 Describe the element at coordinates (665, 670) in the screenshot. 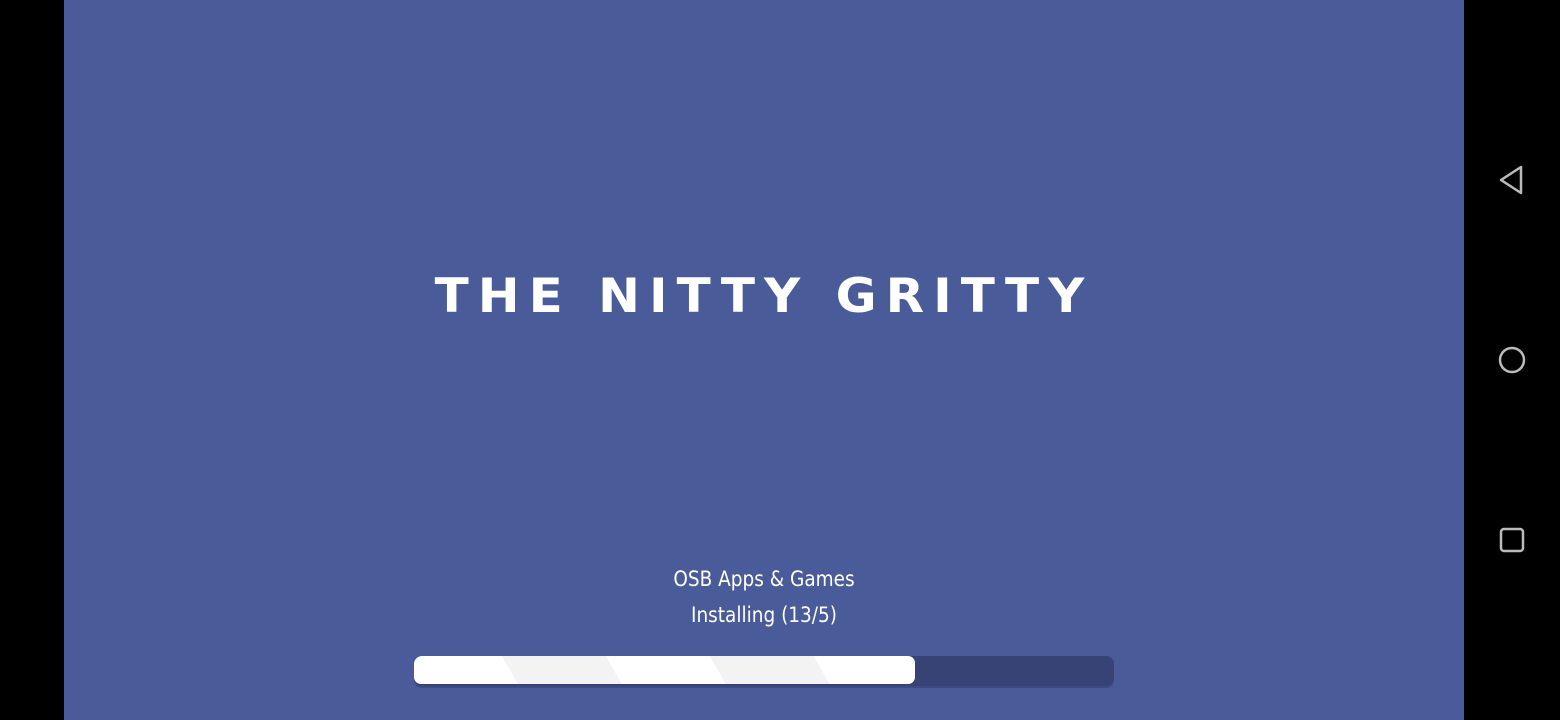

I see `progress-bar-fill` at that location.